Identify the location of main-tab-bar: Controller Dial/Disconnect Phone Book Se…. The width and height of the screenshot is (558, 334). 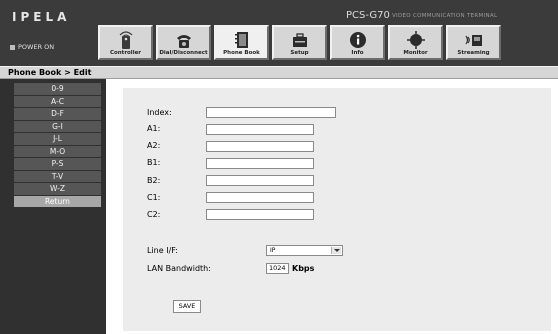
(299, 43).